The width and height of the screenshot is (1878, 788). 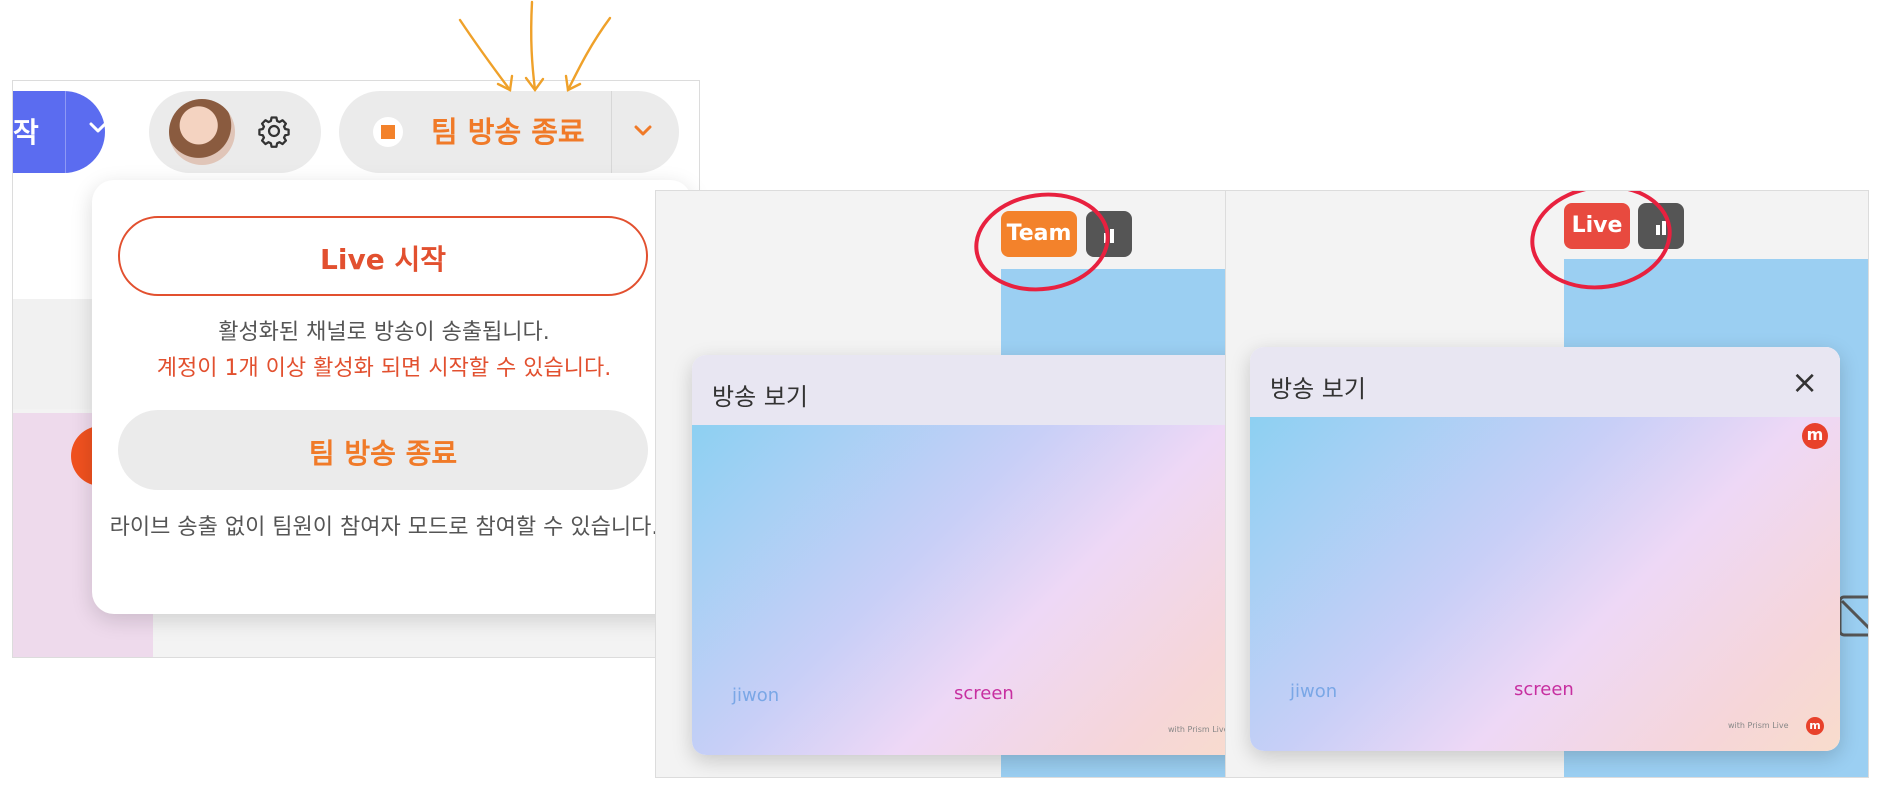 I want to click on stop-icon, so click(x=388, y=132).